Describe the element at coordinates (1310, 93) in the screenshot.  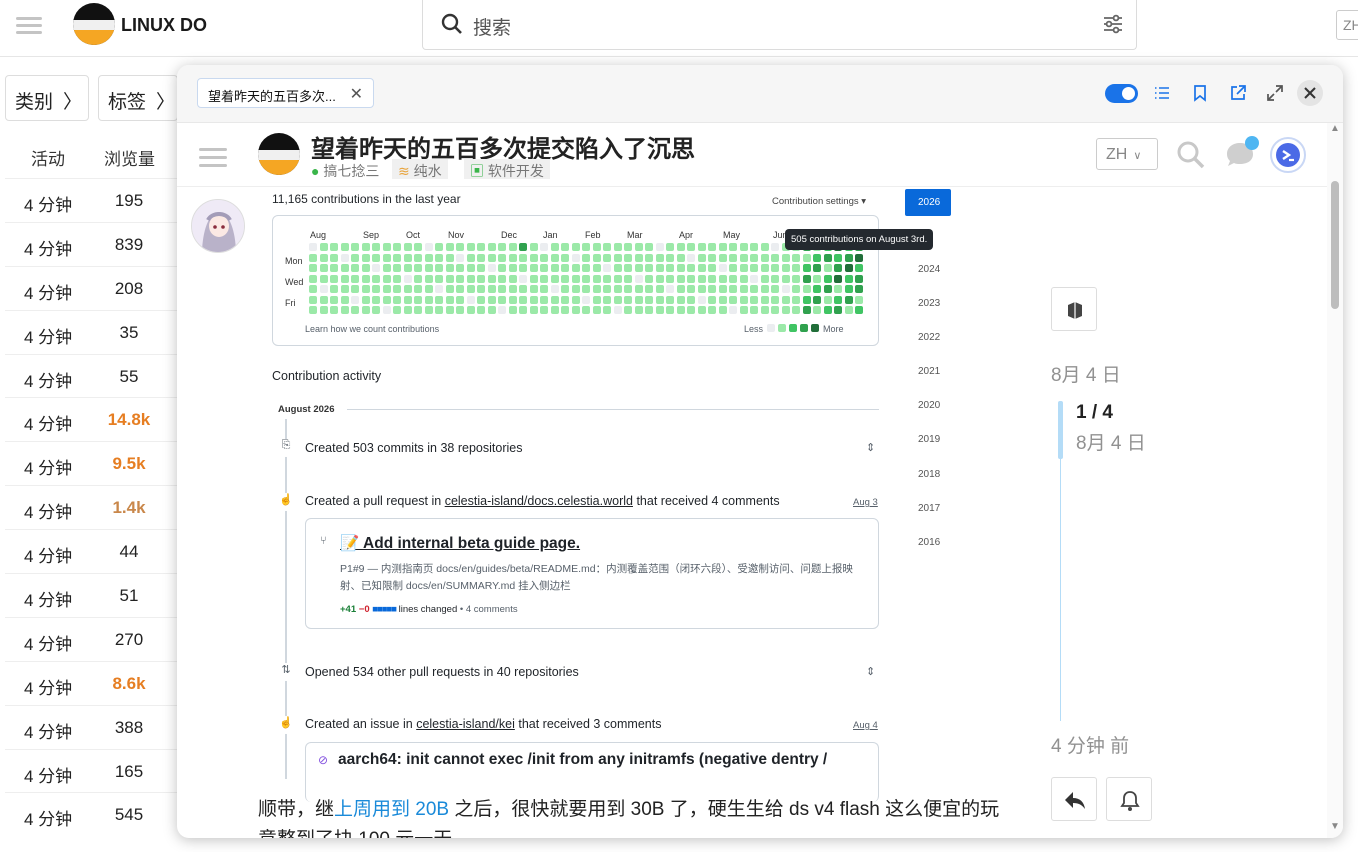
I see `close-modal-button` at that location.